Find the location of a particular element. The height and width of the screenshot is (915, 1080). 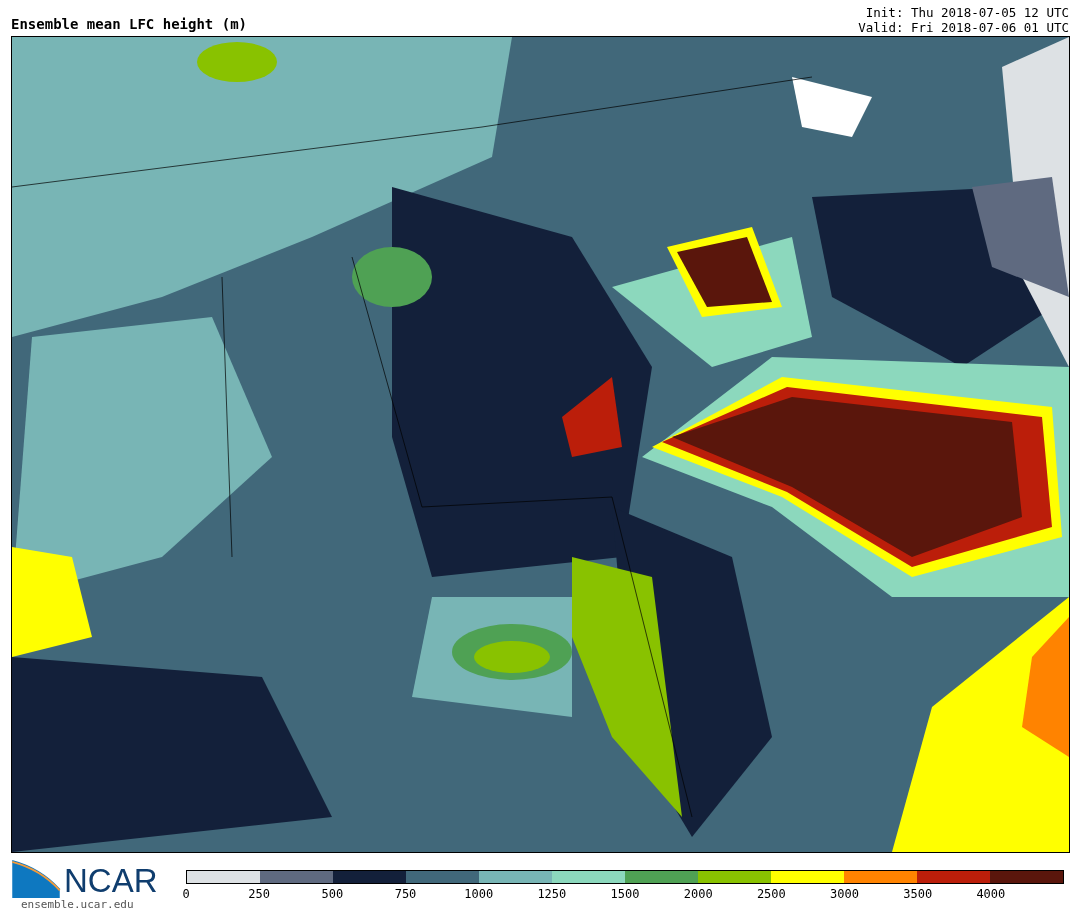

init-time: Init: Thu 2018-07-05 12 UTC is located at coordinates (967, 12).